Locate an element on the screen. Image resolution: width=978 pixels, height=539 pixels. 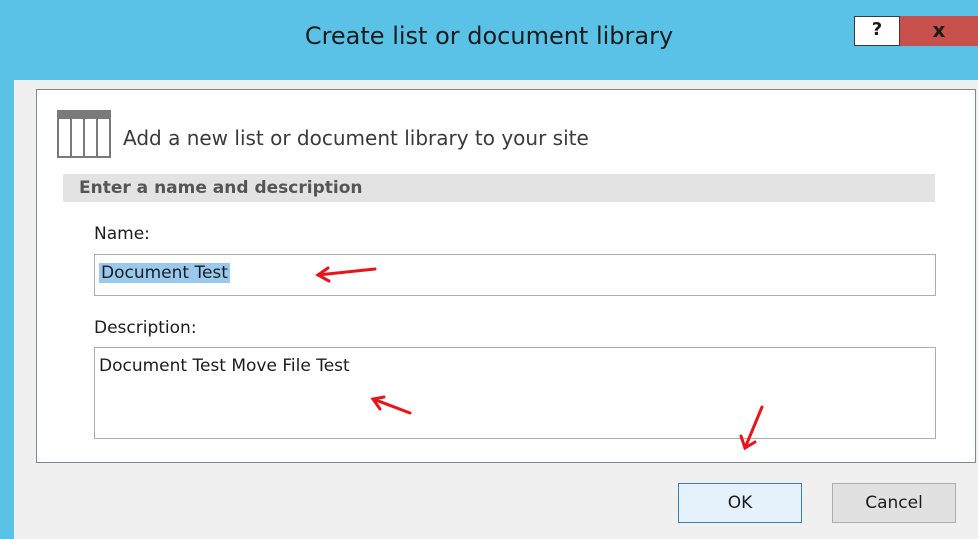
list-icon is located at coordinates (84, 134).